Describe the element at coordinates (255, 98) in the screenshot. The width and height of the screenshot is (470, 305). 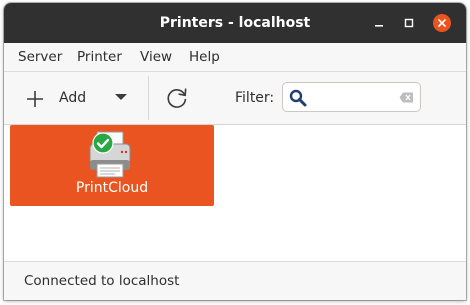
I see `filter-label: Filter:` at that location.